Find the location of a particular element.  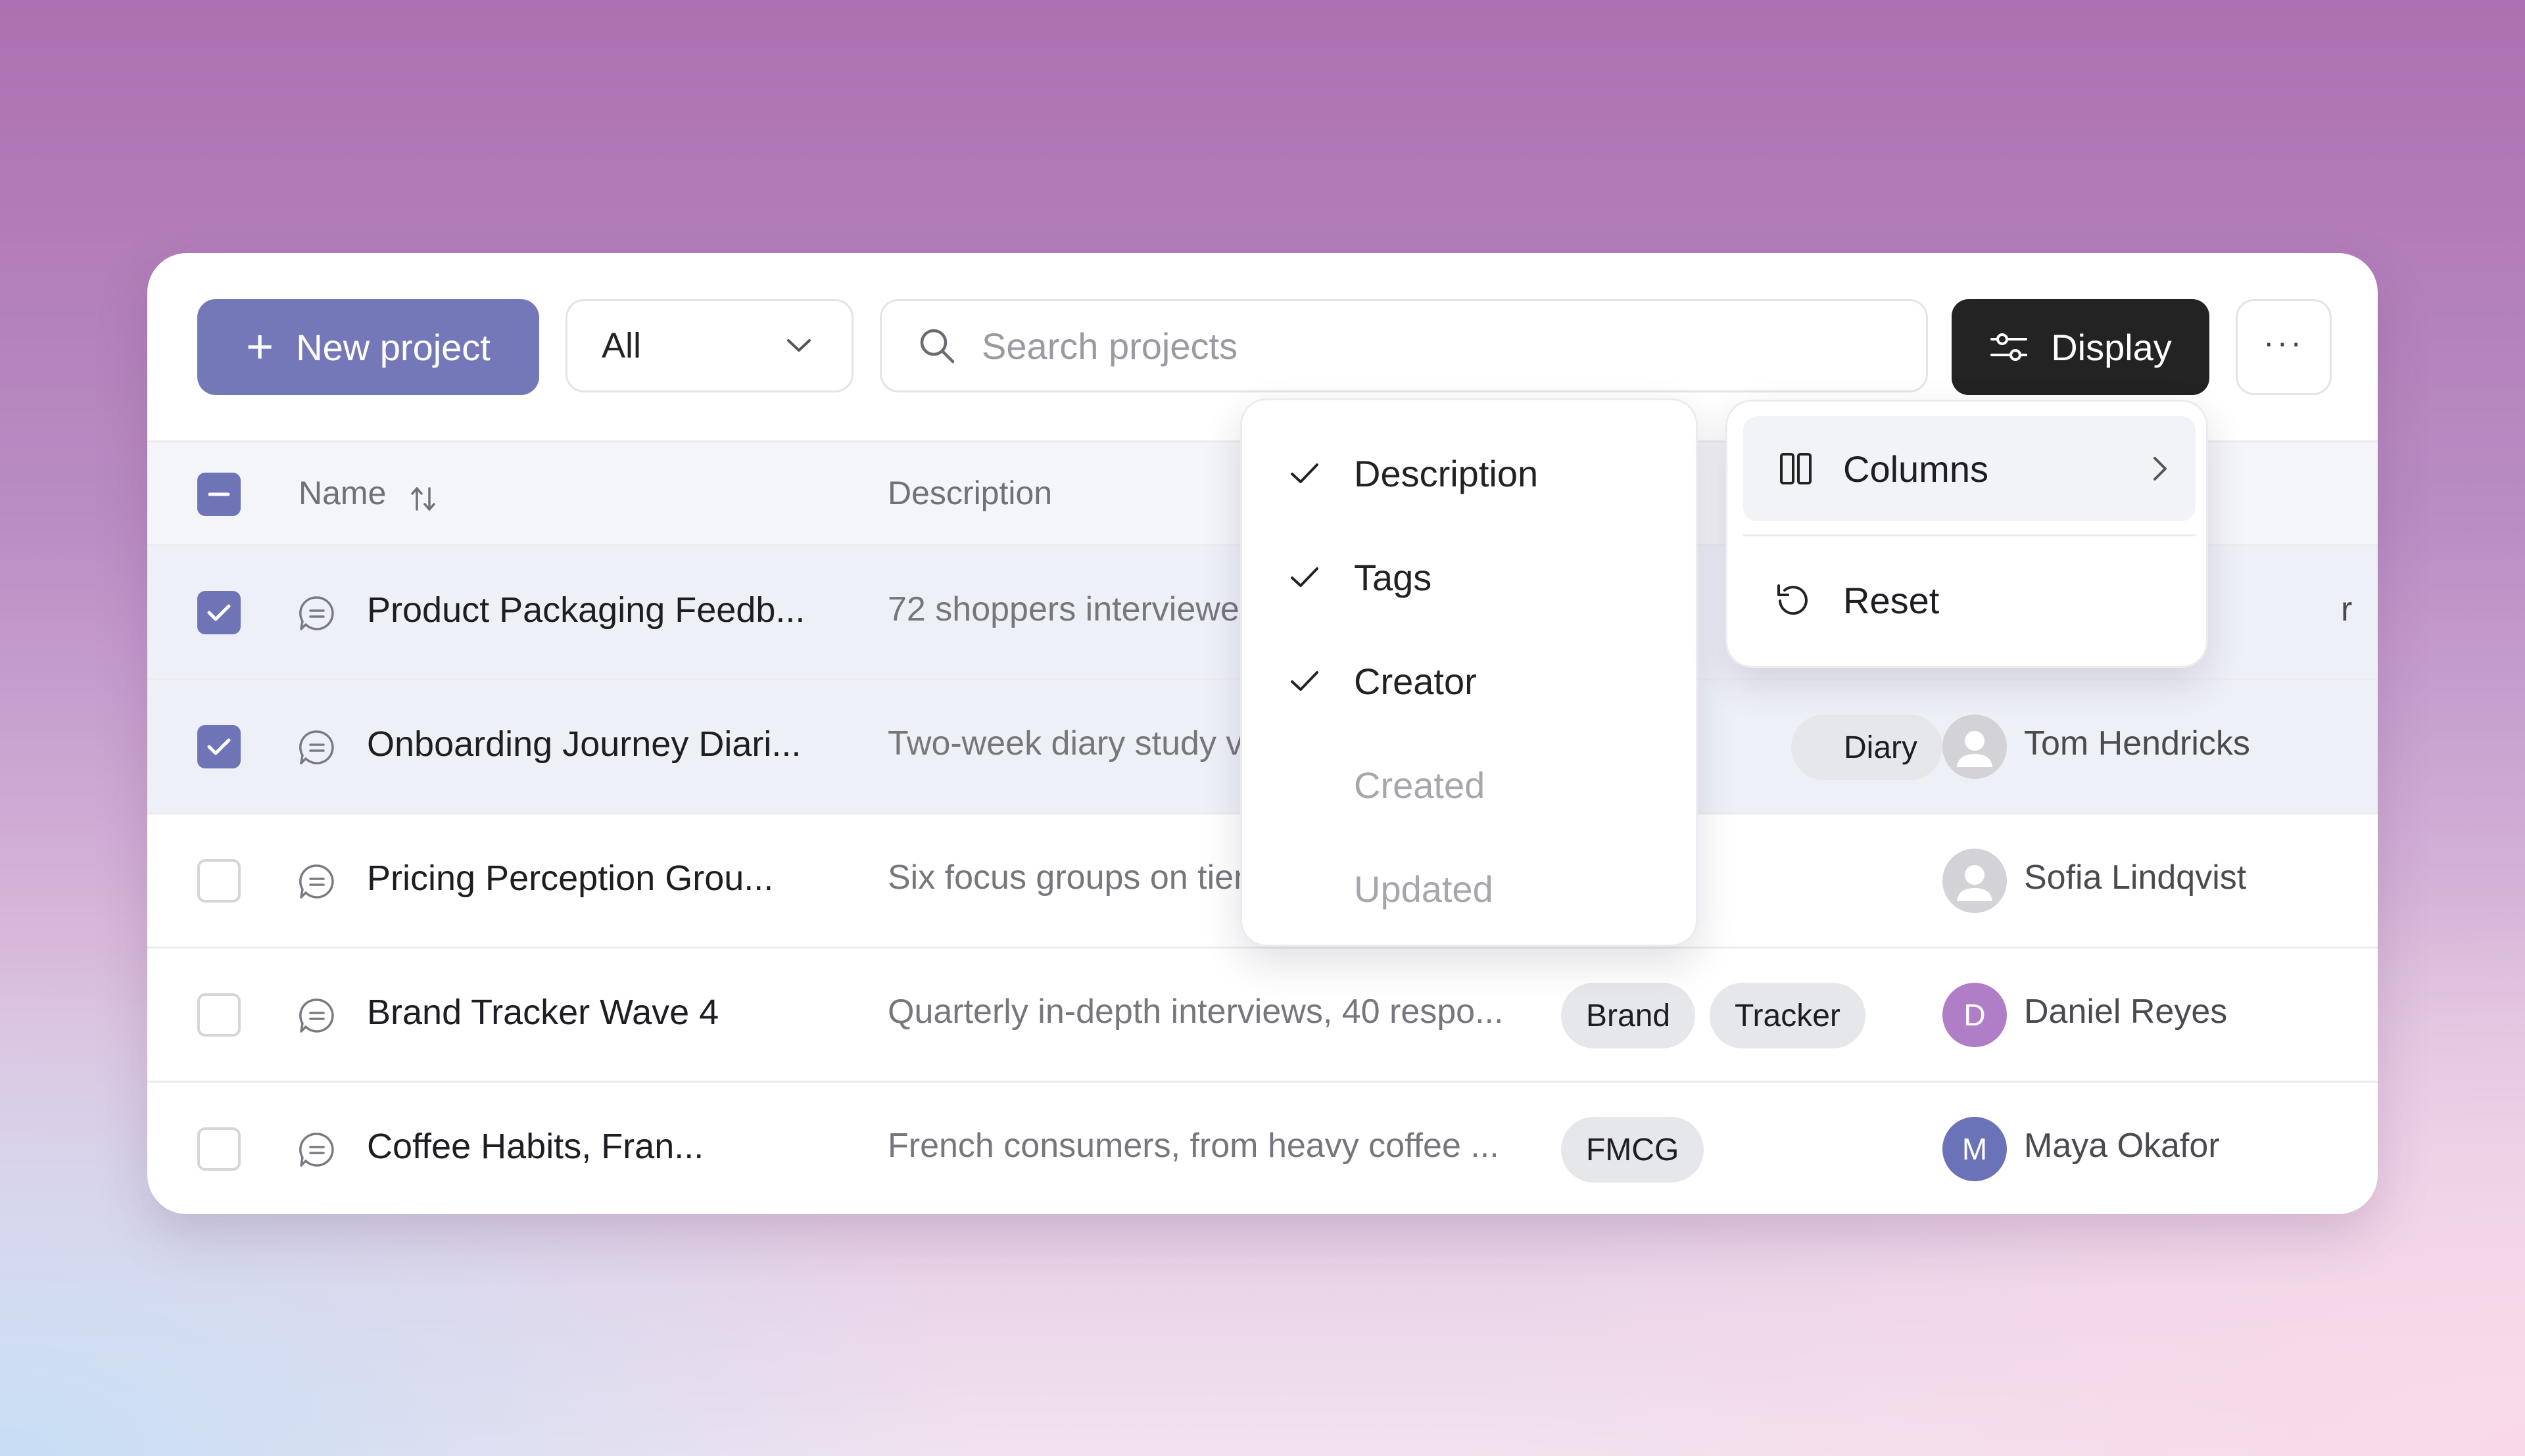

menu-item-label: Updated is located at coordinates (1423, 889).